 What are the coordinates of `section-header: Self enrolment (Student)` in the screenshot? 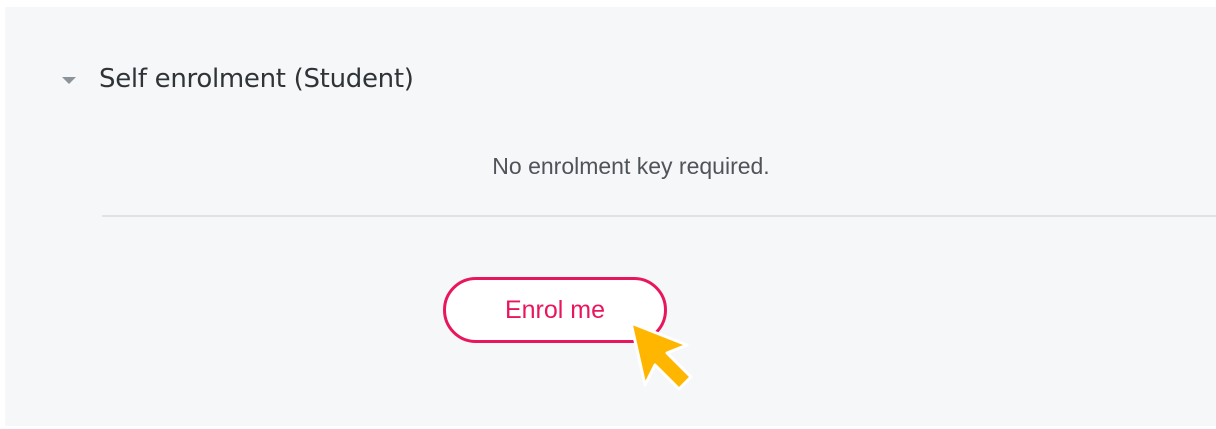 It's located at (238, 79).